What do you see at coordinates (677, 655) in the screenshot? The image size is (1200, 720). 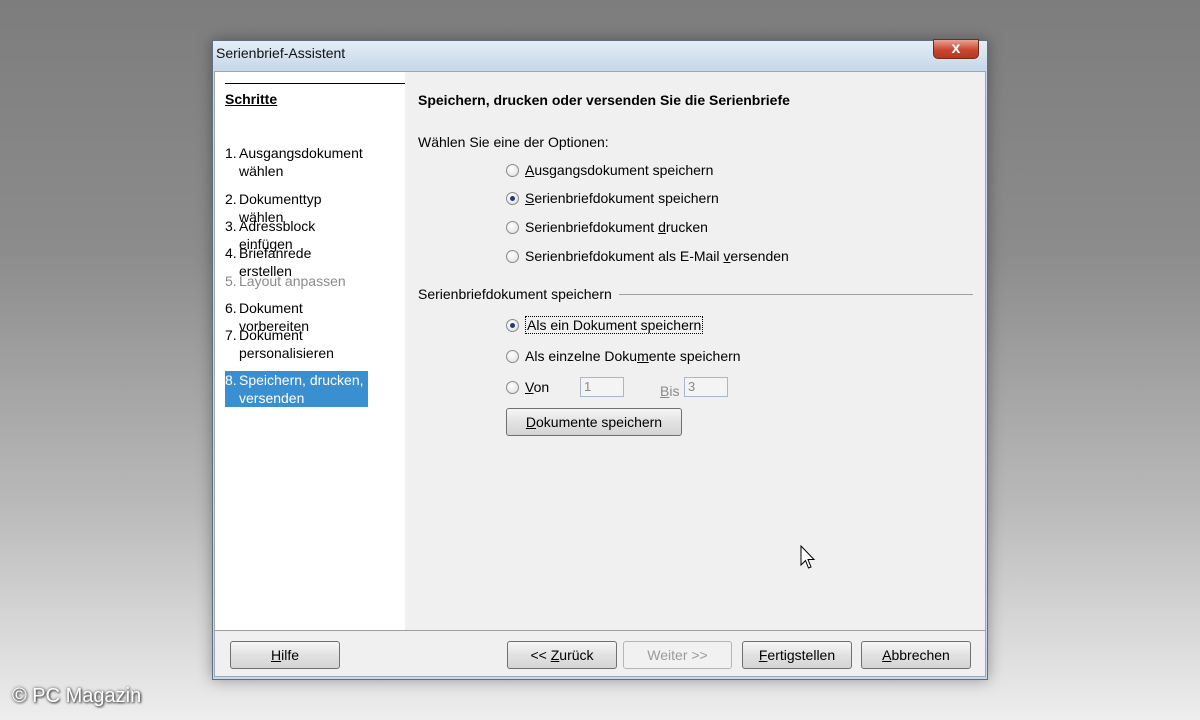 I see `next-button: Weiter >>` at bounding box center [677, 655].